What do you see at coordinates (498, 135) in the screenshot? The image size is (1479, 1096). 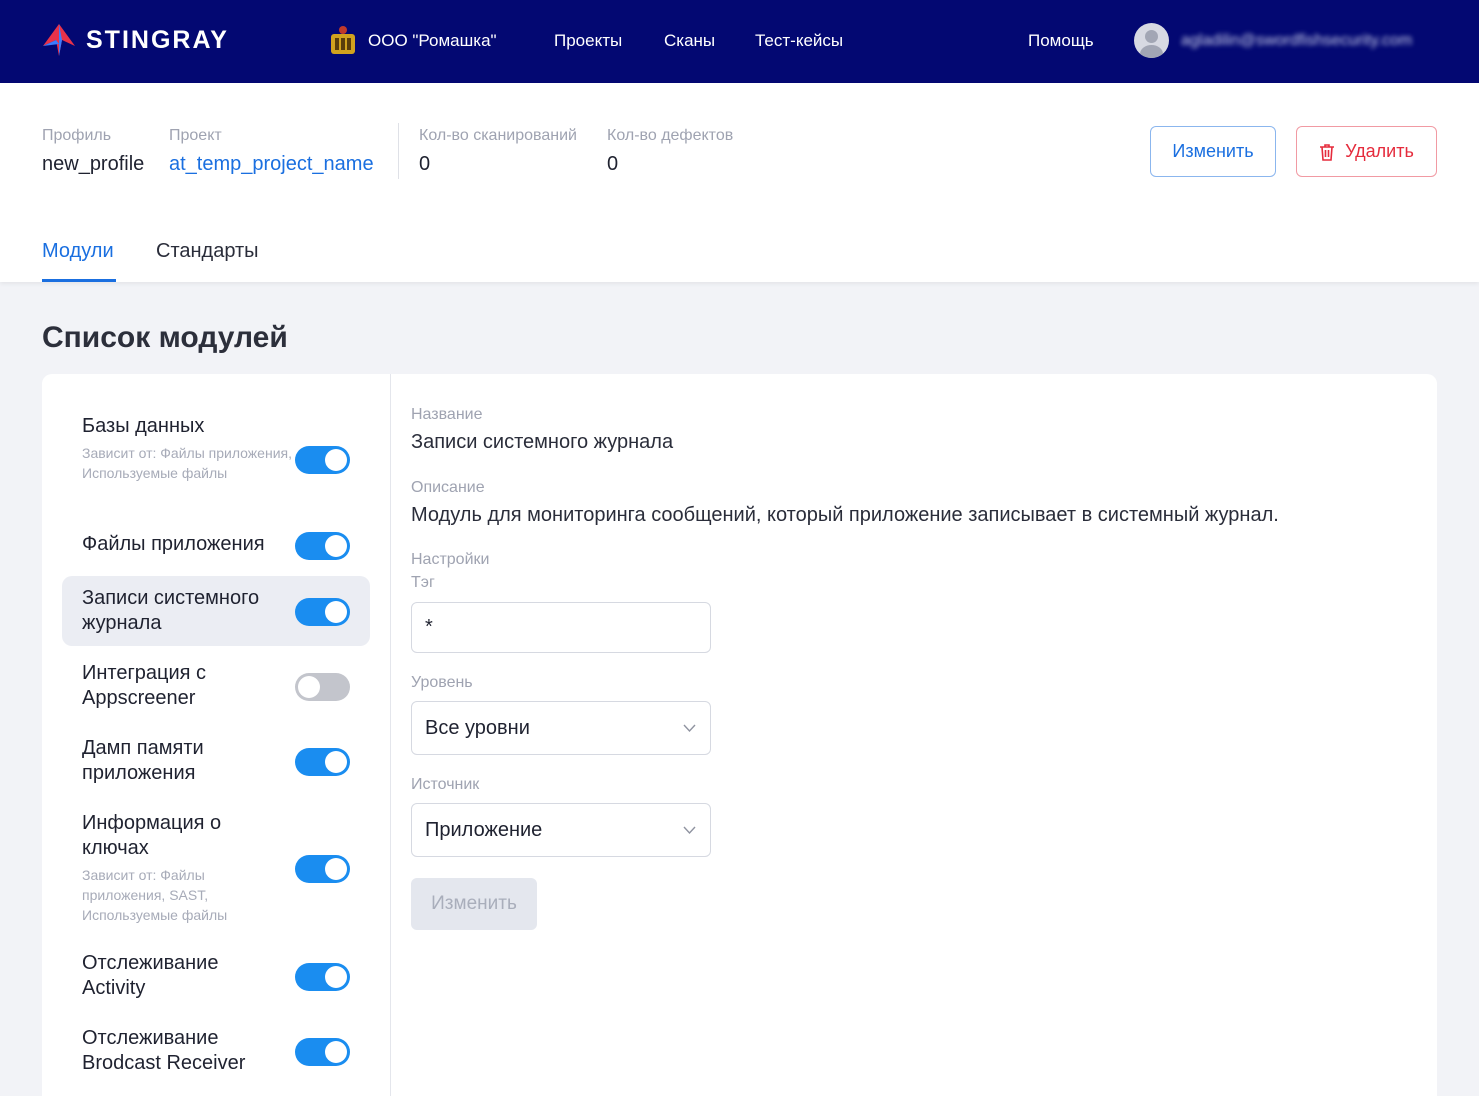 I see `scans-count-label: Кол-во сканирований` at bounding box center [498, 135].